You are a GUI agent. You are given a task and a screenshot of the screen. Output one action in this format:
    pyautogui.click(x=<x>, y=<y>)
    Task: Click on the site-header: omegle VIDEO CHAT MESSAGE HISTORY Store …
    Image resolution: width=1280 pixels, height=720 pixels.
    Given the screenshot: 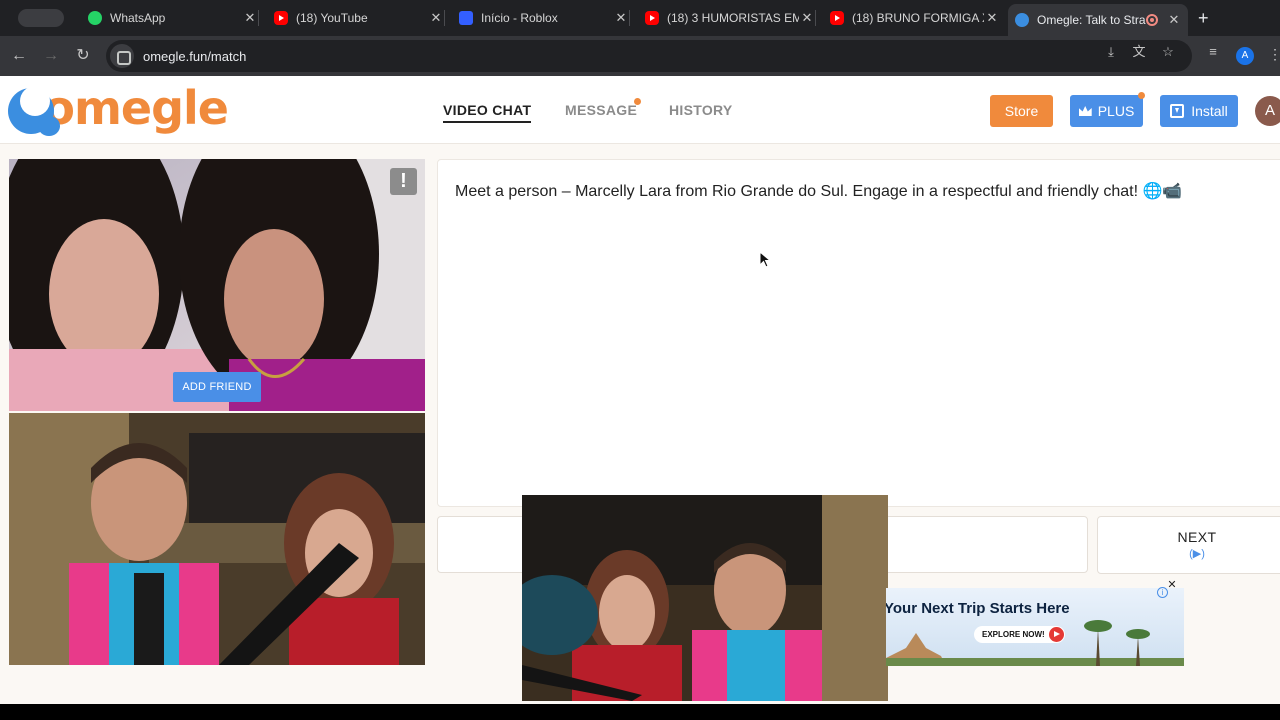 What is the action you would take?
    pyautogui.click(x=640, y=110)
    